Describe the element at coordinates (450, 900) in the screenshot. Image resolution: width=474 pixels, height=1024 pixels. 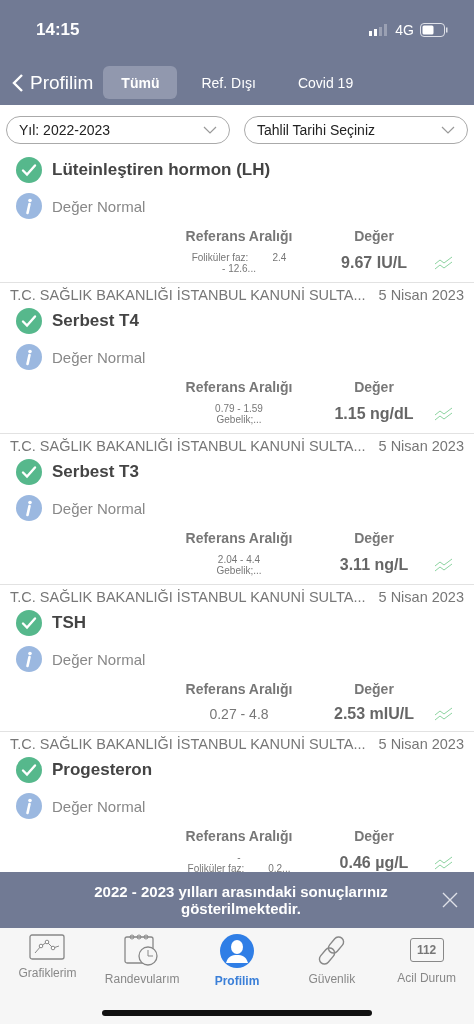
I see `close-icon` at that location.